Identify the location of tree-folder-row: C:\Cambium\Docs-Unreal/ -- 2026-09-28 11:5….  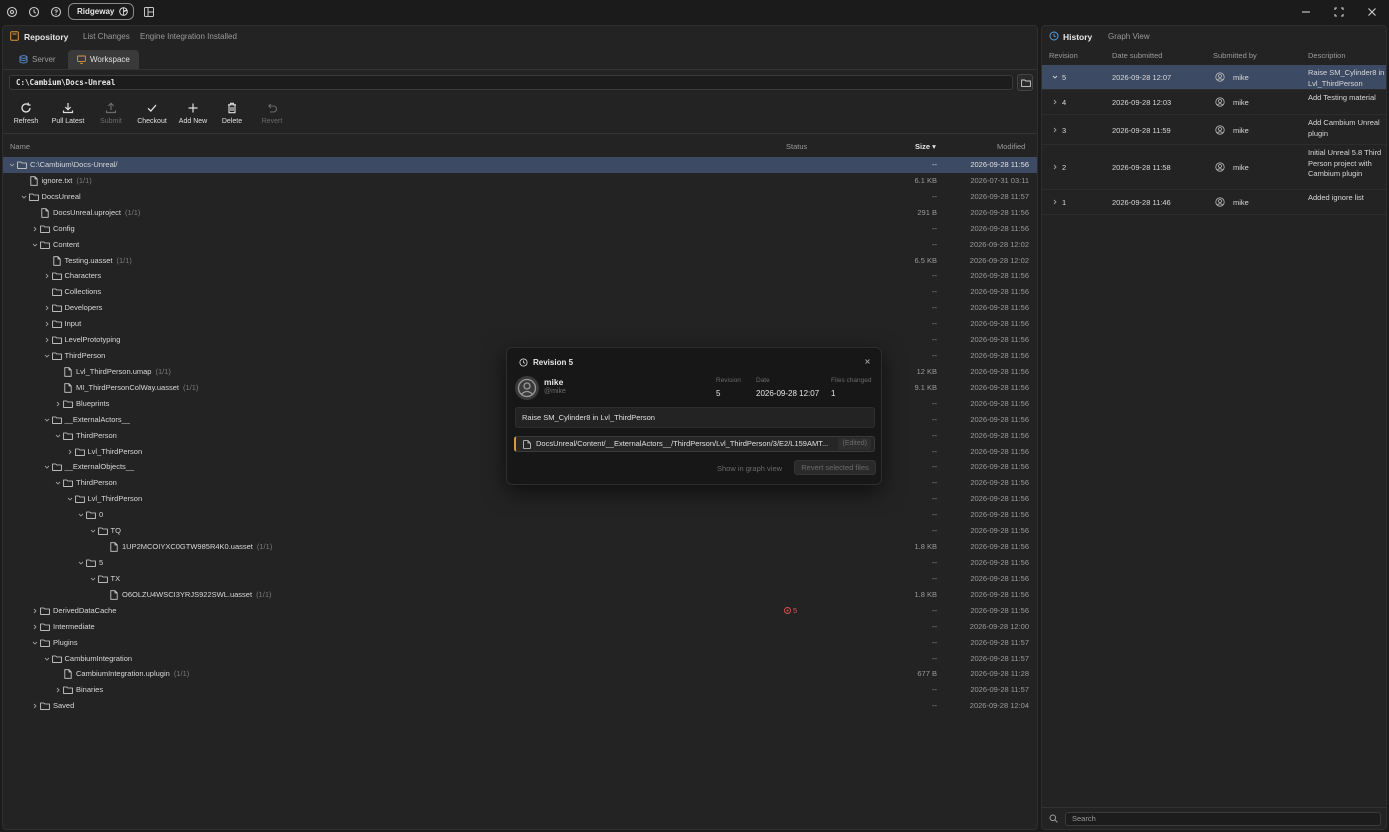
(520, 165).